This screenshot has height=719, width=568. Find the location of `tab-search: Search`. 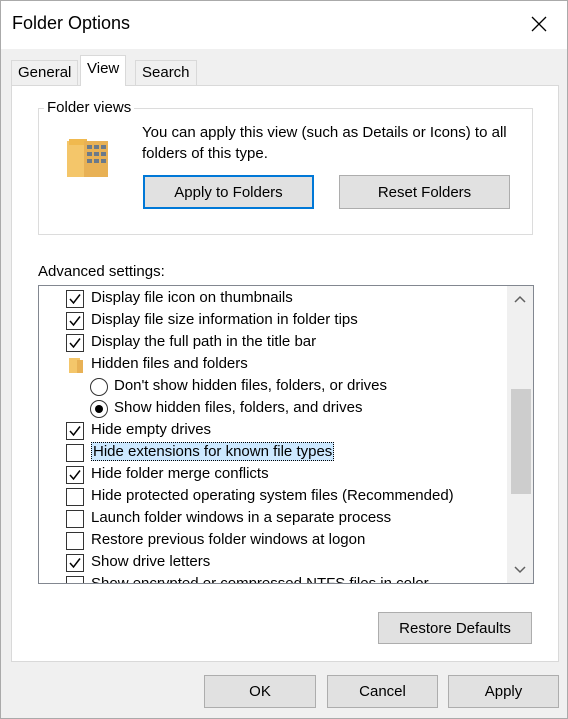

tab-search: Search is located at coordinates (166, 73).